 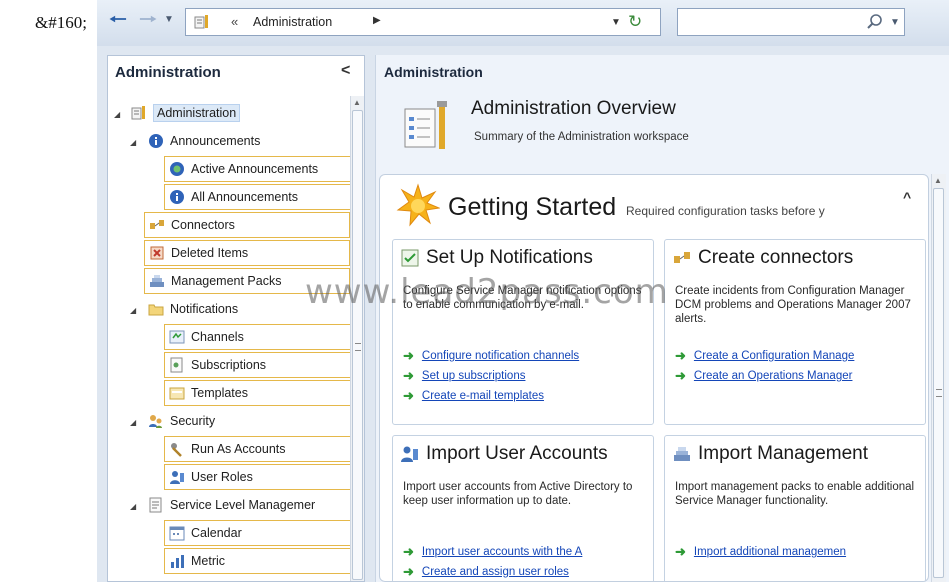 What do you see at coordinates (776, 23) in the screenshot?
I see `search-input` at bounding box center [776, 23].